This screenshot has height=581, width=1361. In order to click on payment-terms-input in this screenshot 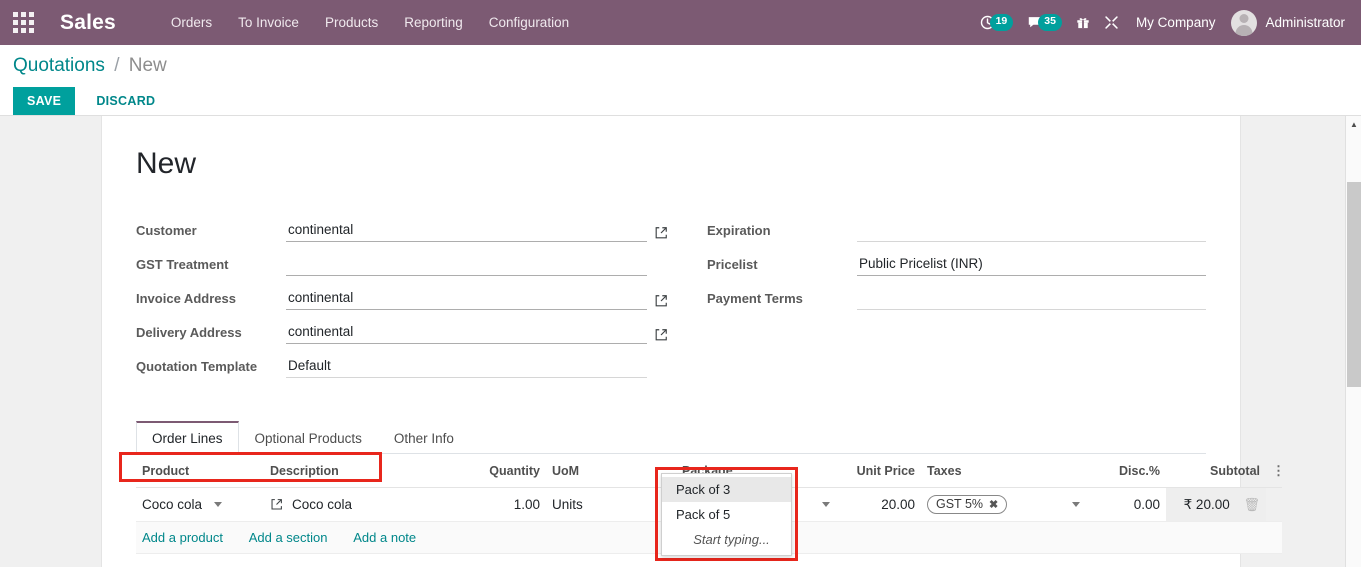, I will do `click(1031, 299)`.